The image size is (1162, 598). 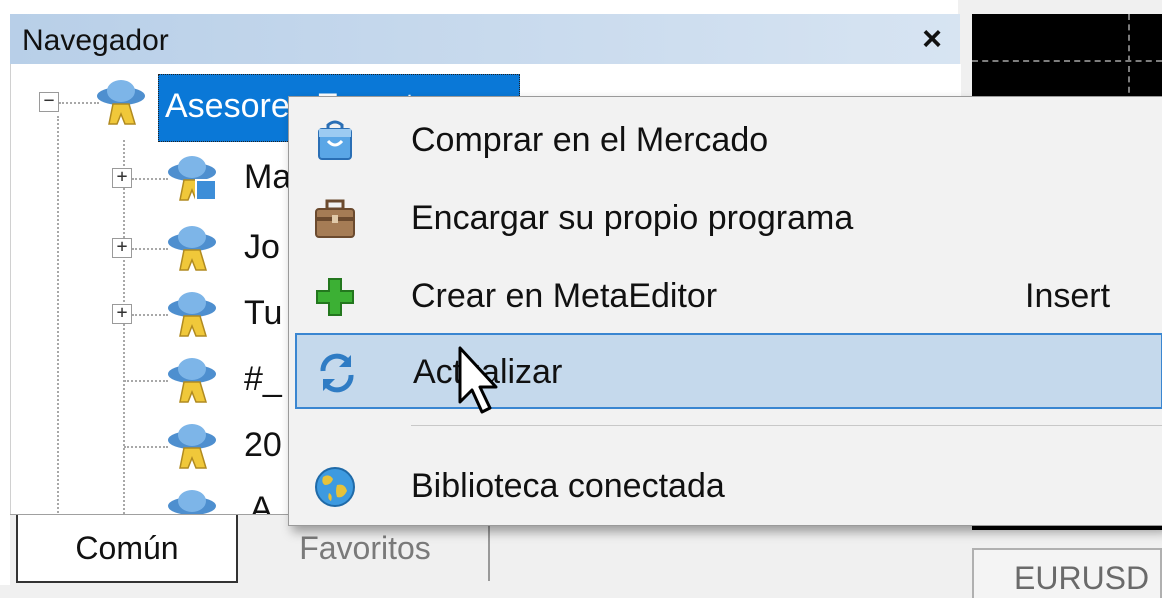 I want to click on chart-tabs: EURUSD, so click(x=1067, y=573).